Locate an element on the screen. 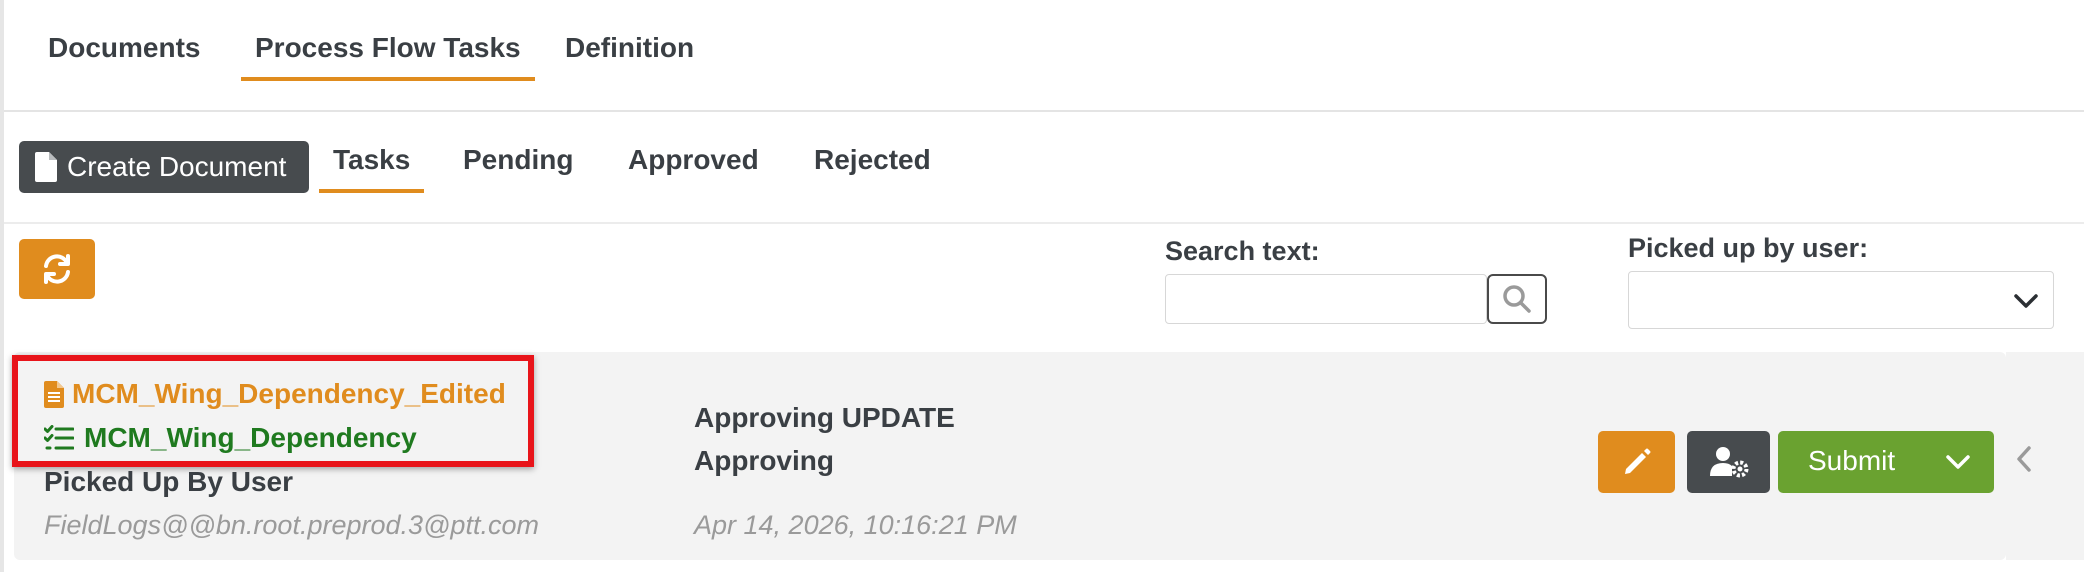  create-document-button: Create Document is located at coordinates (164, 167).